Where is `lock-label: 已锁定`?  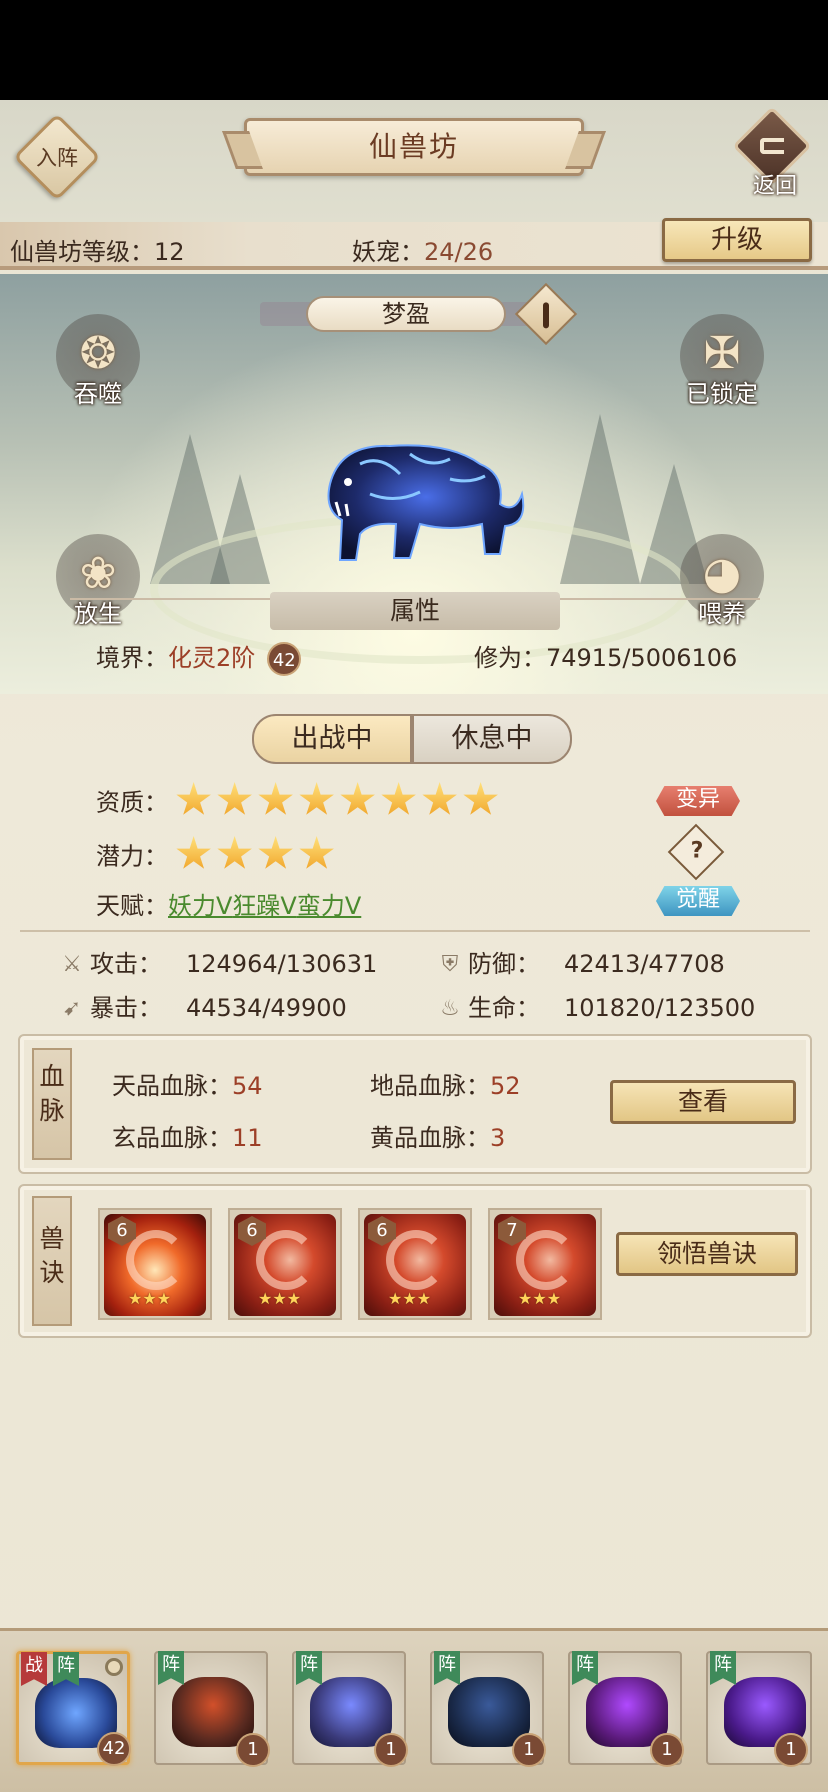 lock-label: 已锁定 is located at coordinates (722, 394).